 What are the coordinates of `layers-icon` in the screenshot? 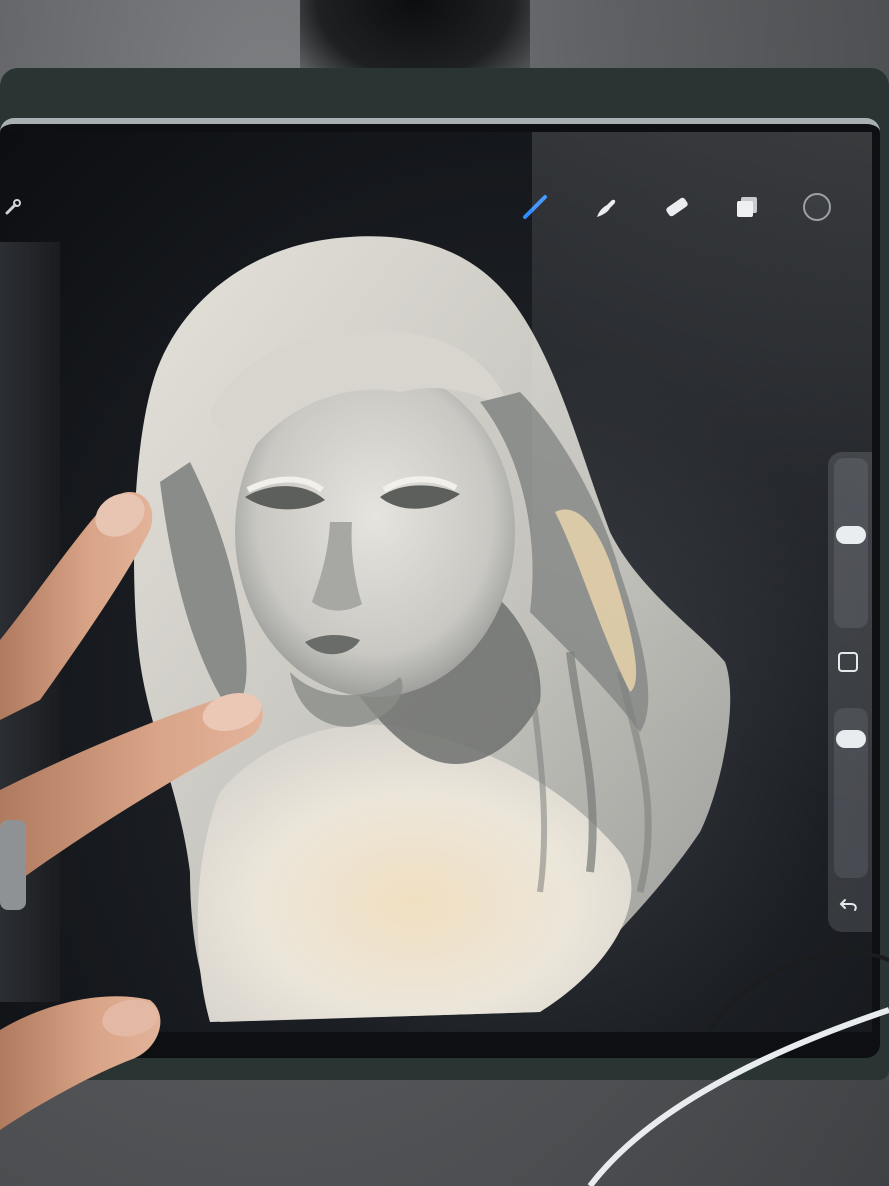 It's located at (747, 207).